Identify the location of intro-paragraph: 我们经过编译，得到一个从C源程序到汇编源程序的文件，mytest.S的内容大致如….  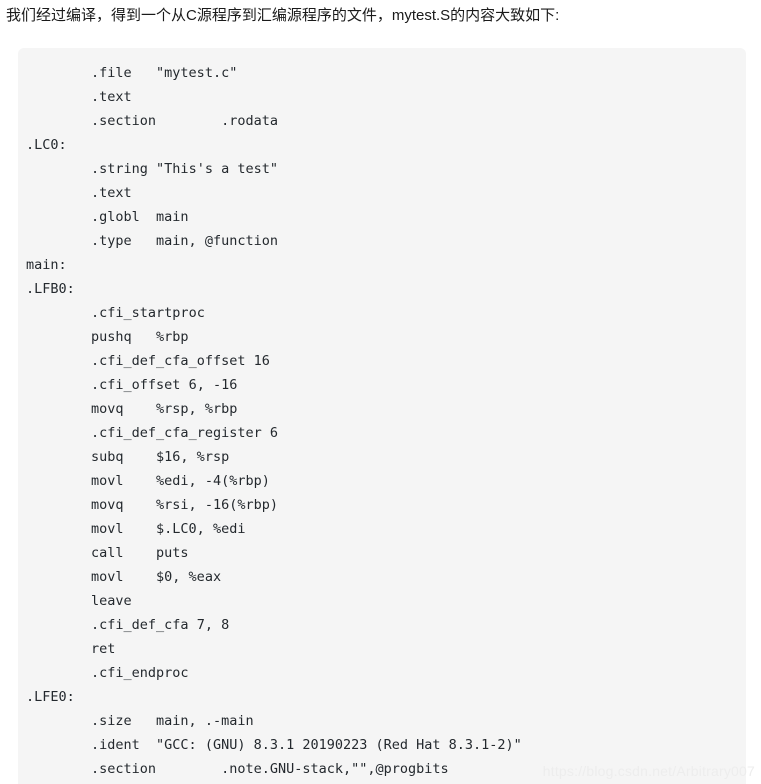
(283, 15).